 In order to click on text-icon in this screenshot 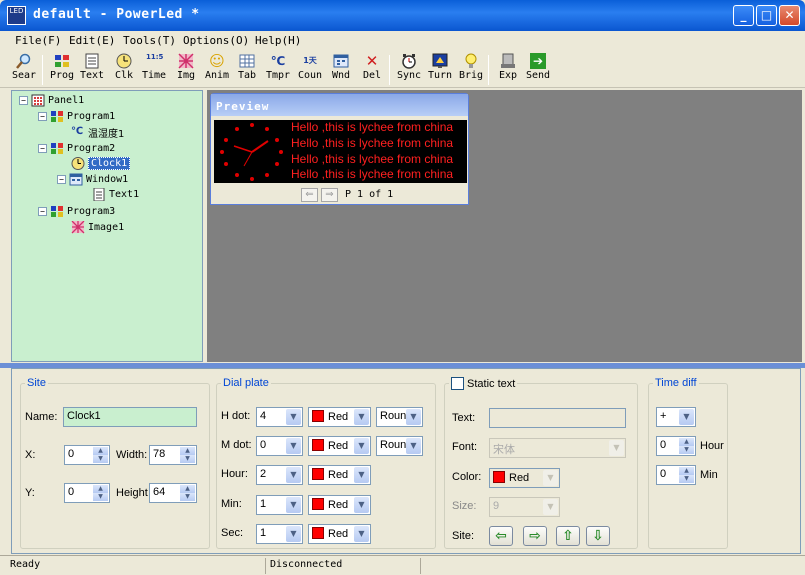, I will do `click(99, 194)`.